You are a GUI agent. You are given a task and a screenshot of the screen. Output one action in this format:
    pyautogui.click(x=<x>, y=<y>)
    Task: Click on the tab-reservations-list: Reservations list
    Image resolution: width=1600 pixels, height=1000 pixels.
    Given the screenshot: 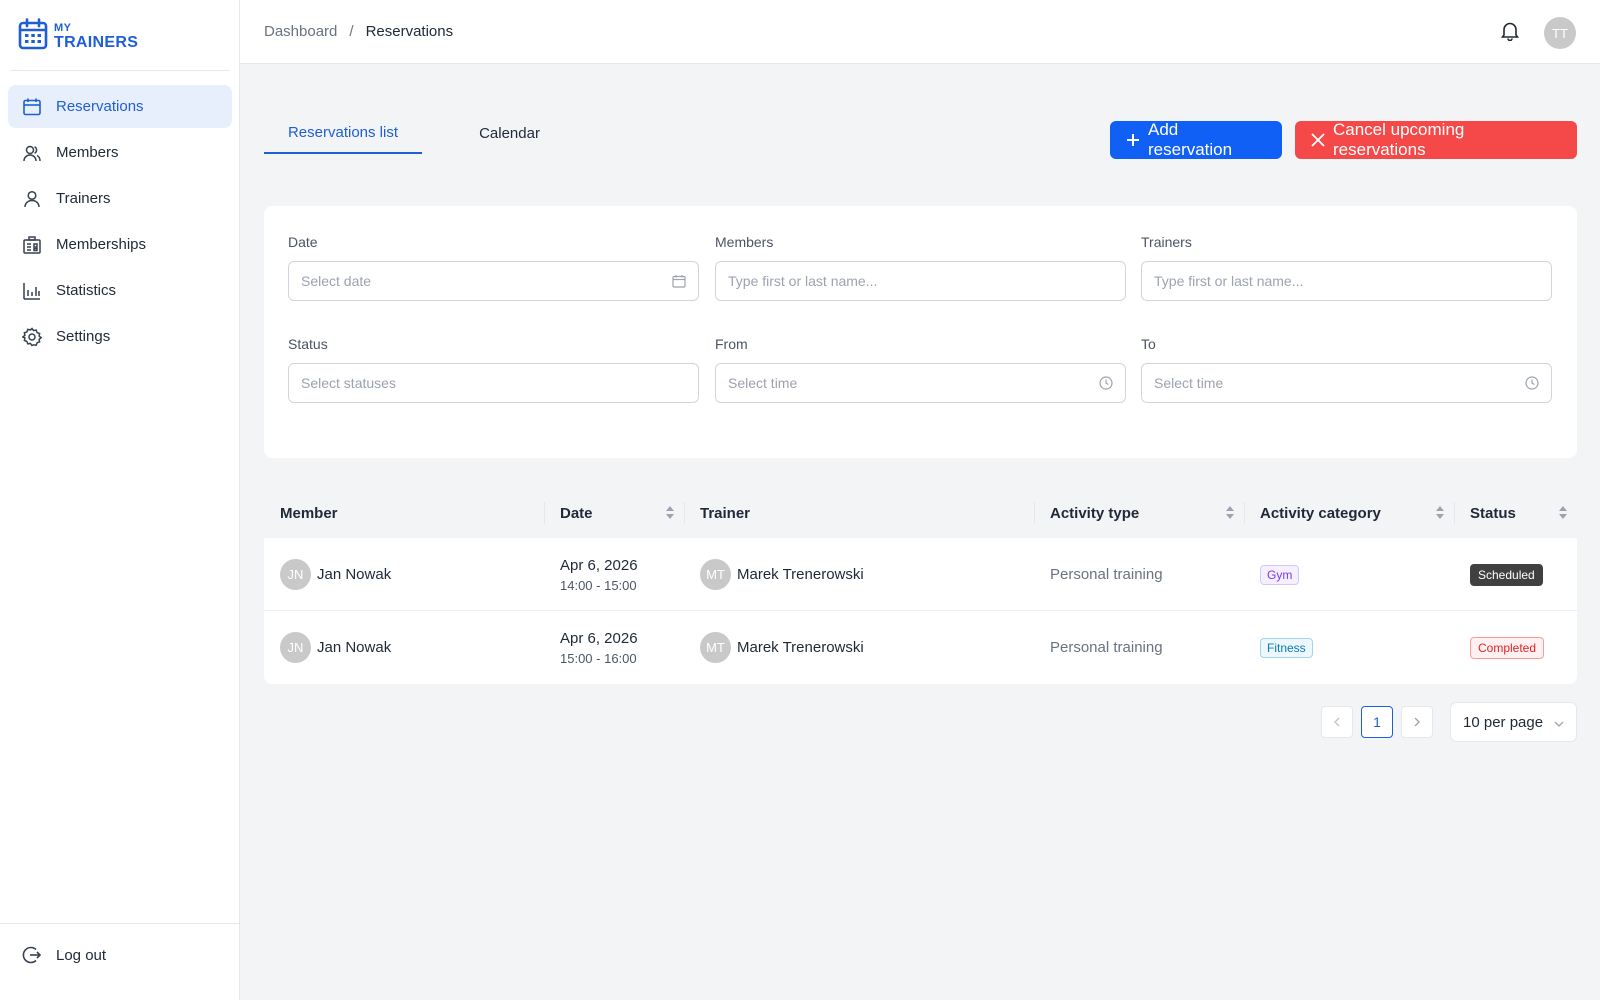 What is the action you would take?
    pyautogui.click(x=343, y=133)
    